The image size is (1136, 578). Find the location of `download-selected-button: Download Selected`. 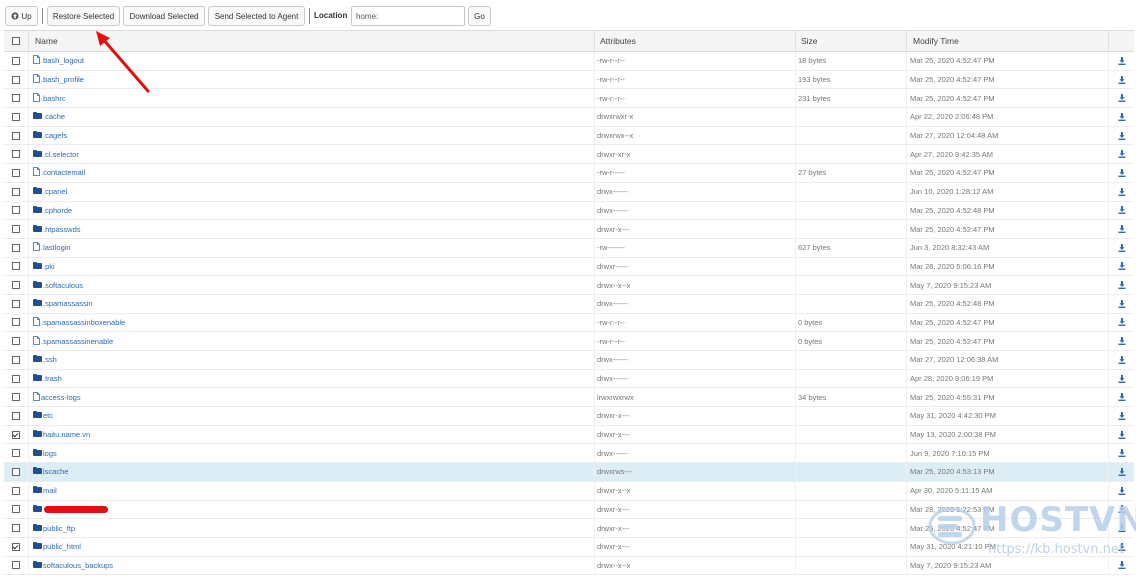

download-selected-button: Download Selected is located at coordinates (164, 16).